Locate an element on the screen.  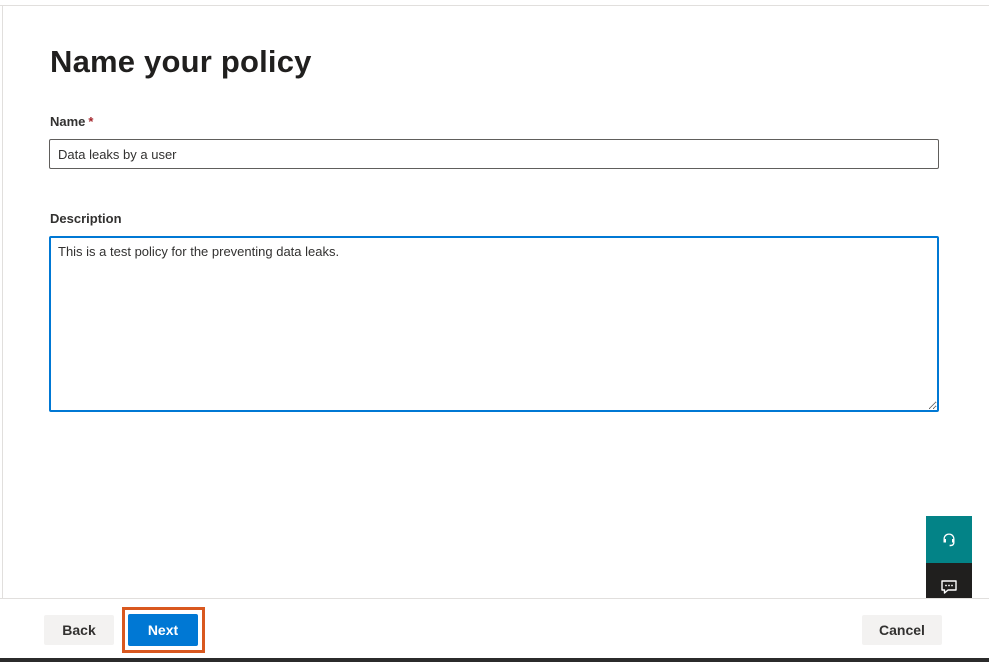
description-label: Description is located at coordinates (86, 218).